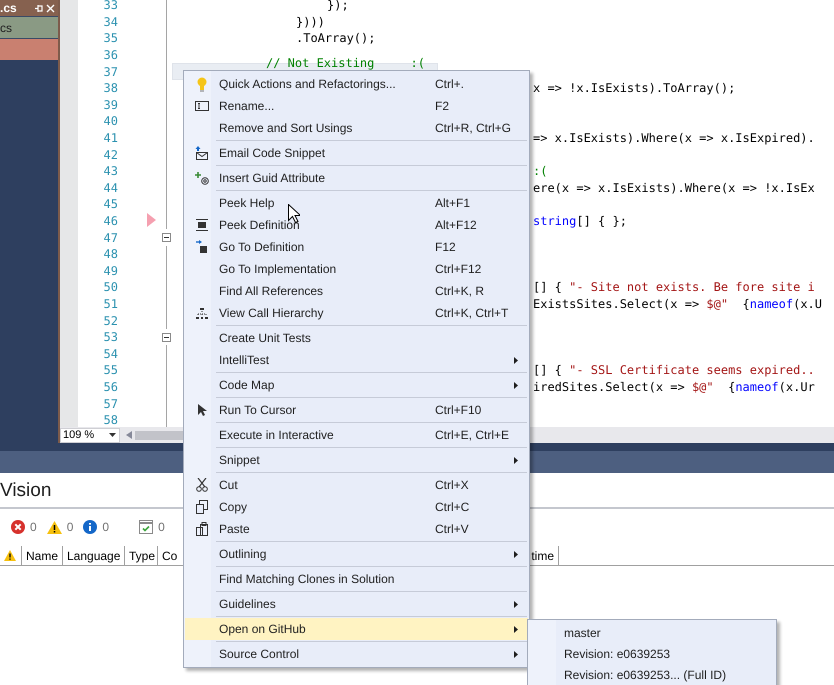 The width and height of the screenshot is (834, 685). What do you see at coordinates (202, 225) in the screenshot?
I see `peek-icon` at bounding box center [202, 225].